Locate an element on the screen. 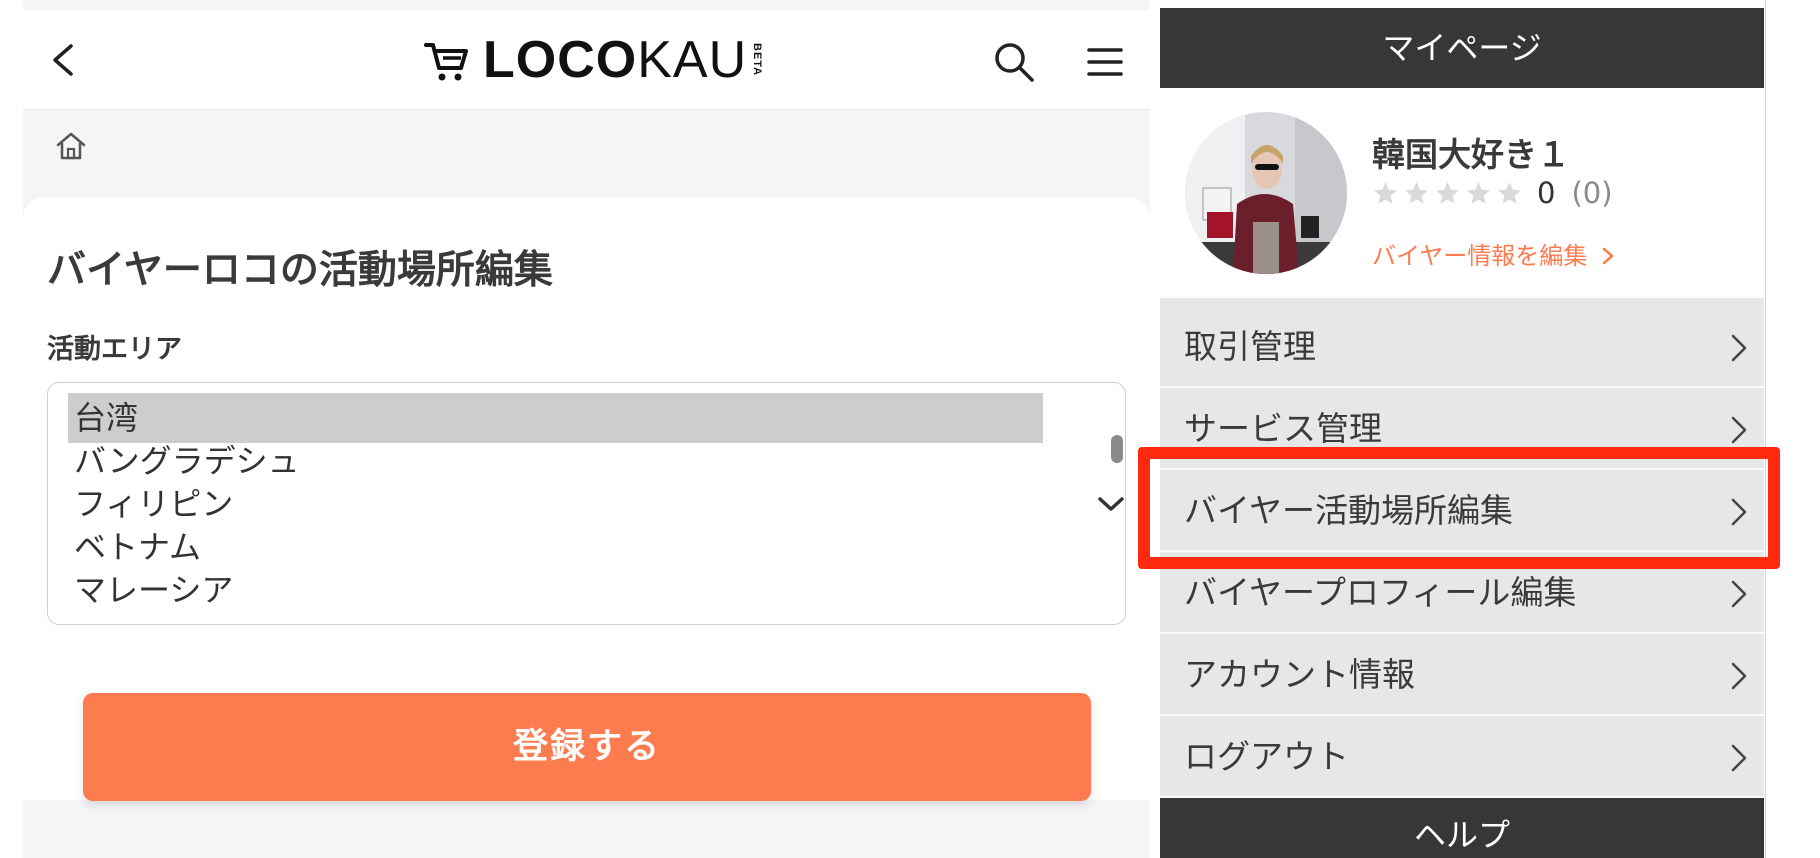 This screenshot has width=1820, height=858. menu-button is located at coordinates (1105, 62).